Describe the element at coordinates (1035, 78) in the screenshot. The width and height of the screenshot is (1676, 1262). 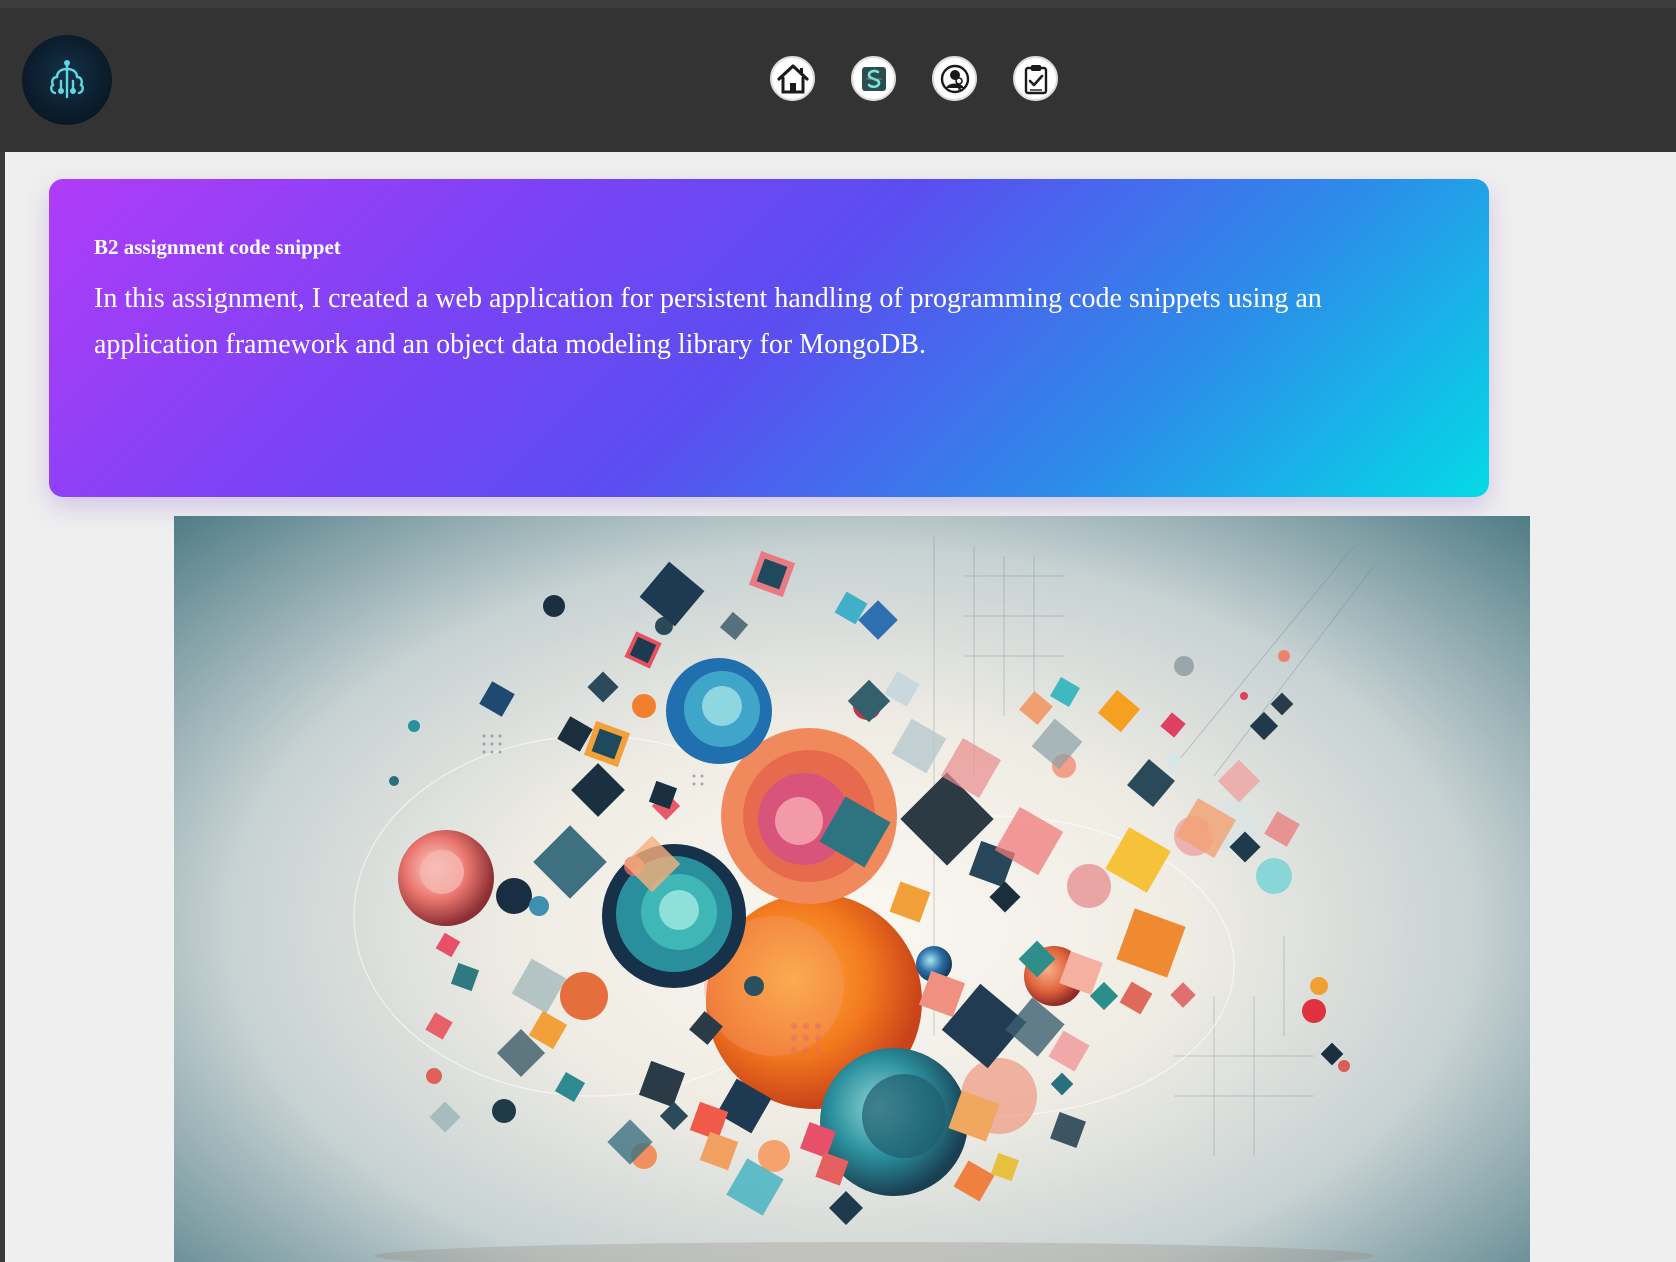
I see `clipboard-check-icon` at that location.